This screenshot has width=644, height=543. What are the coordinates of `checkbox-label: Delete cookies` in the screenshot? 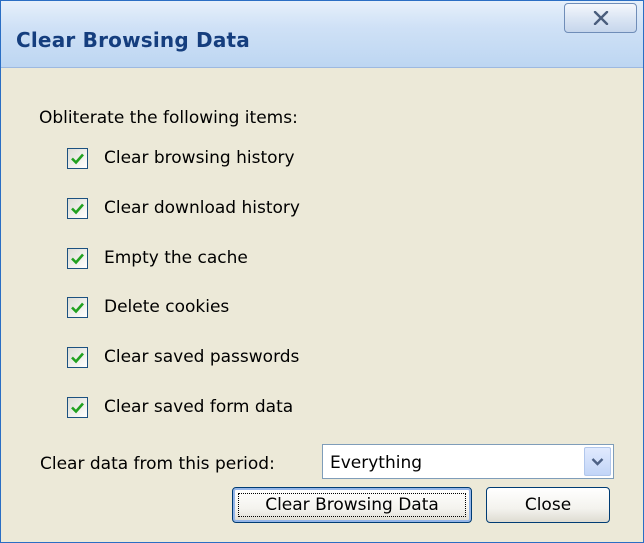 It's located at (167, 307).